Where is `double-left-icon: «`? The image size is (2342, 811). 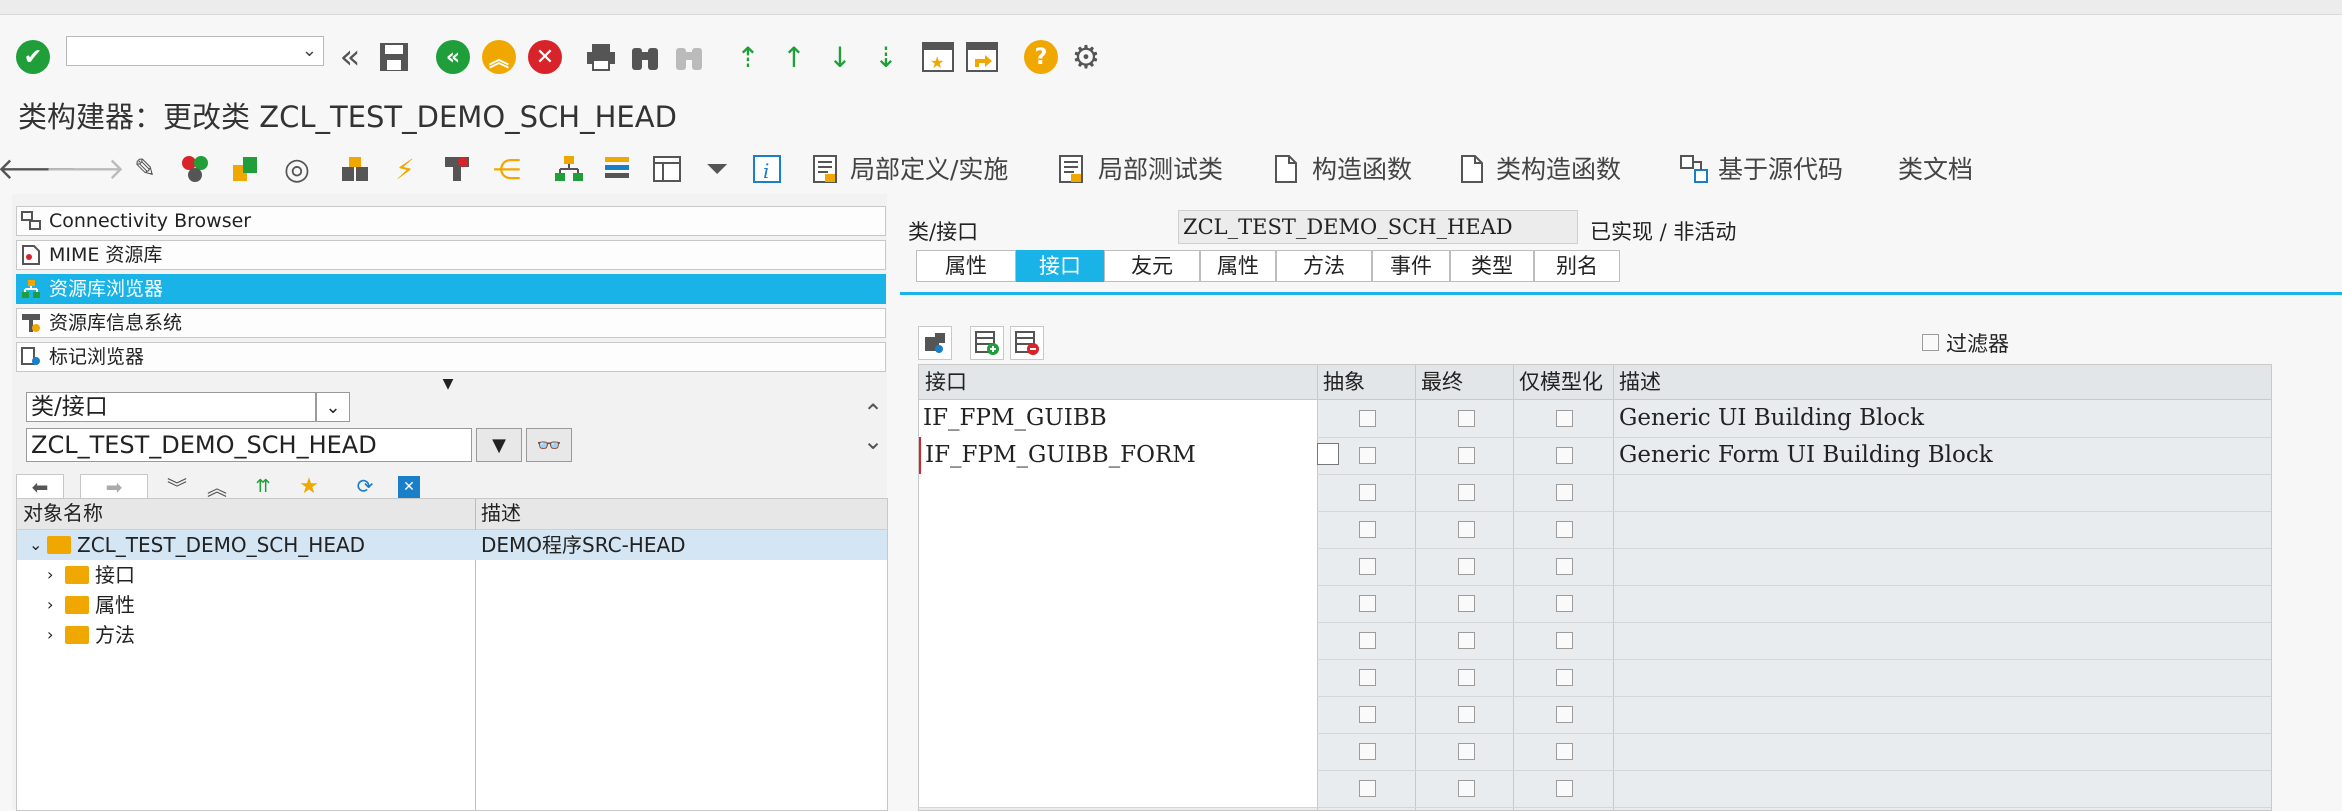
double-left-icon: « is located at coordinates (350, 57).